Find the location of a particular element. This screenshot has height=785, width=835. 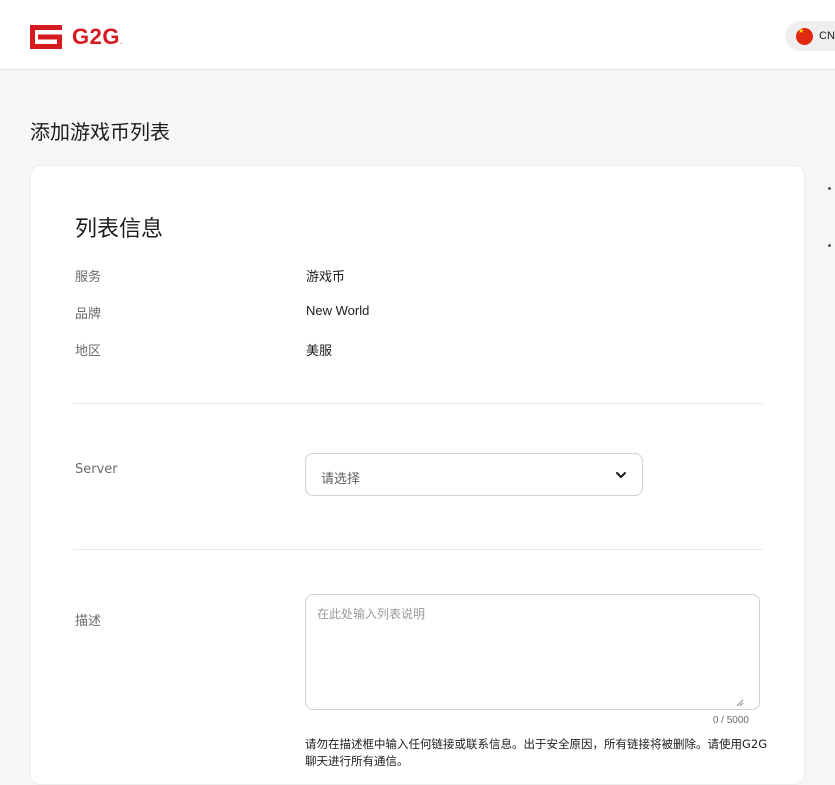

region-code: CN is located at coordinates (827, 36).